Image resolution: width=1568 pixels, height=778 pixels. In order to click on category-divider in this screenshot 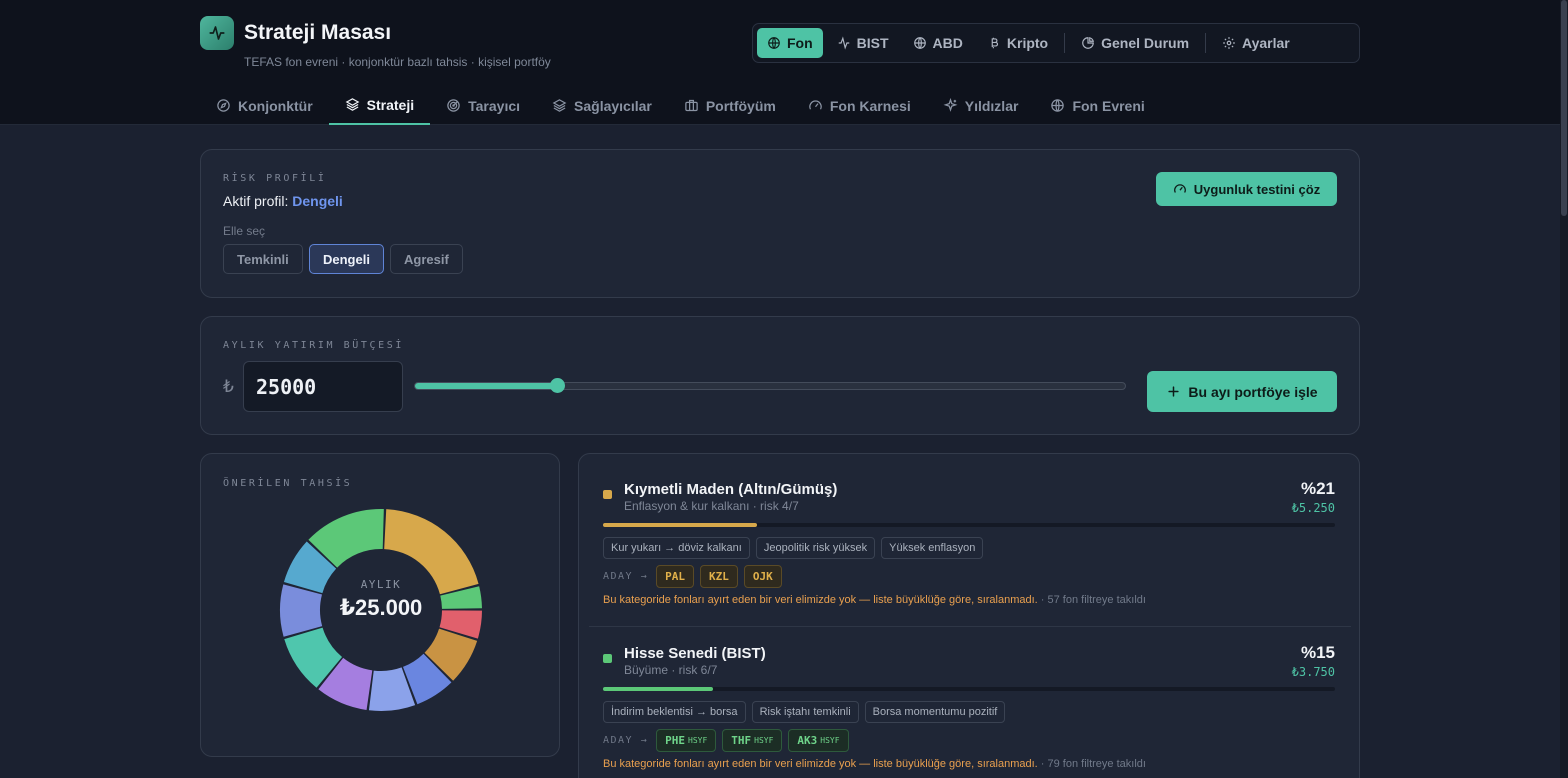, I will do `click(970, 626)`.